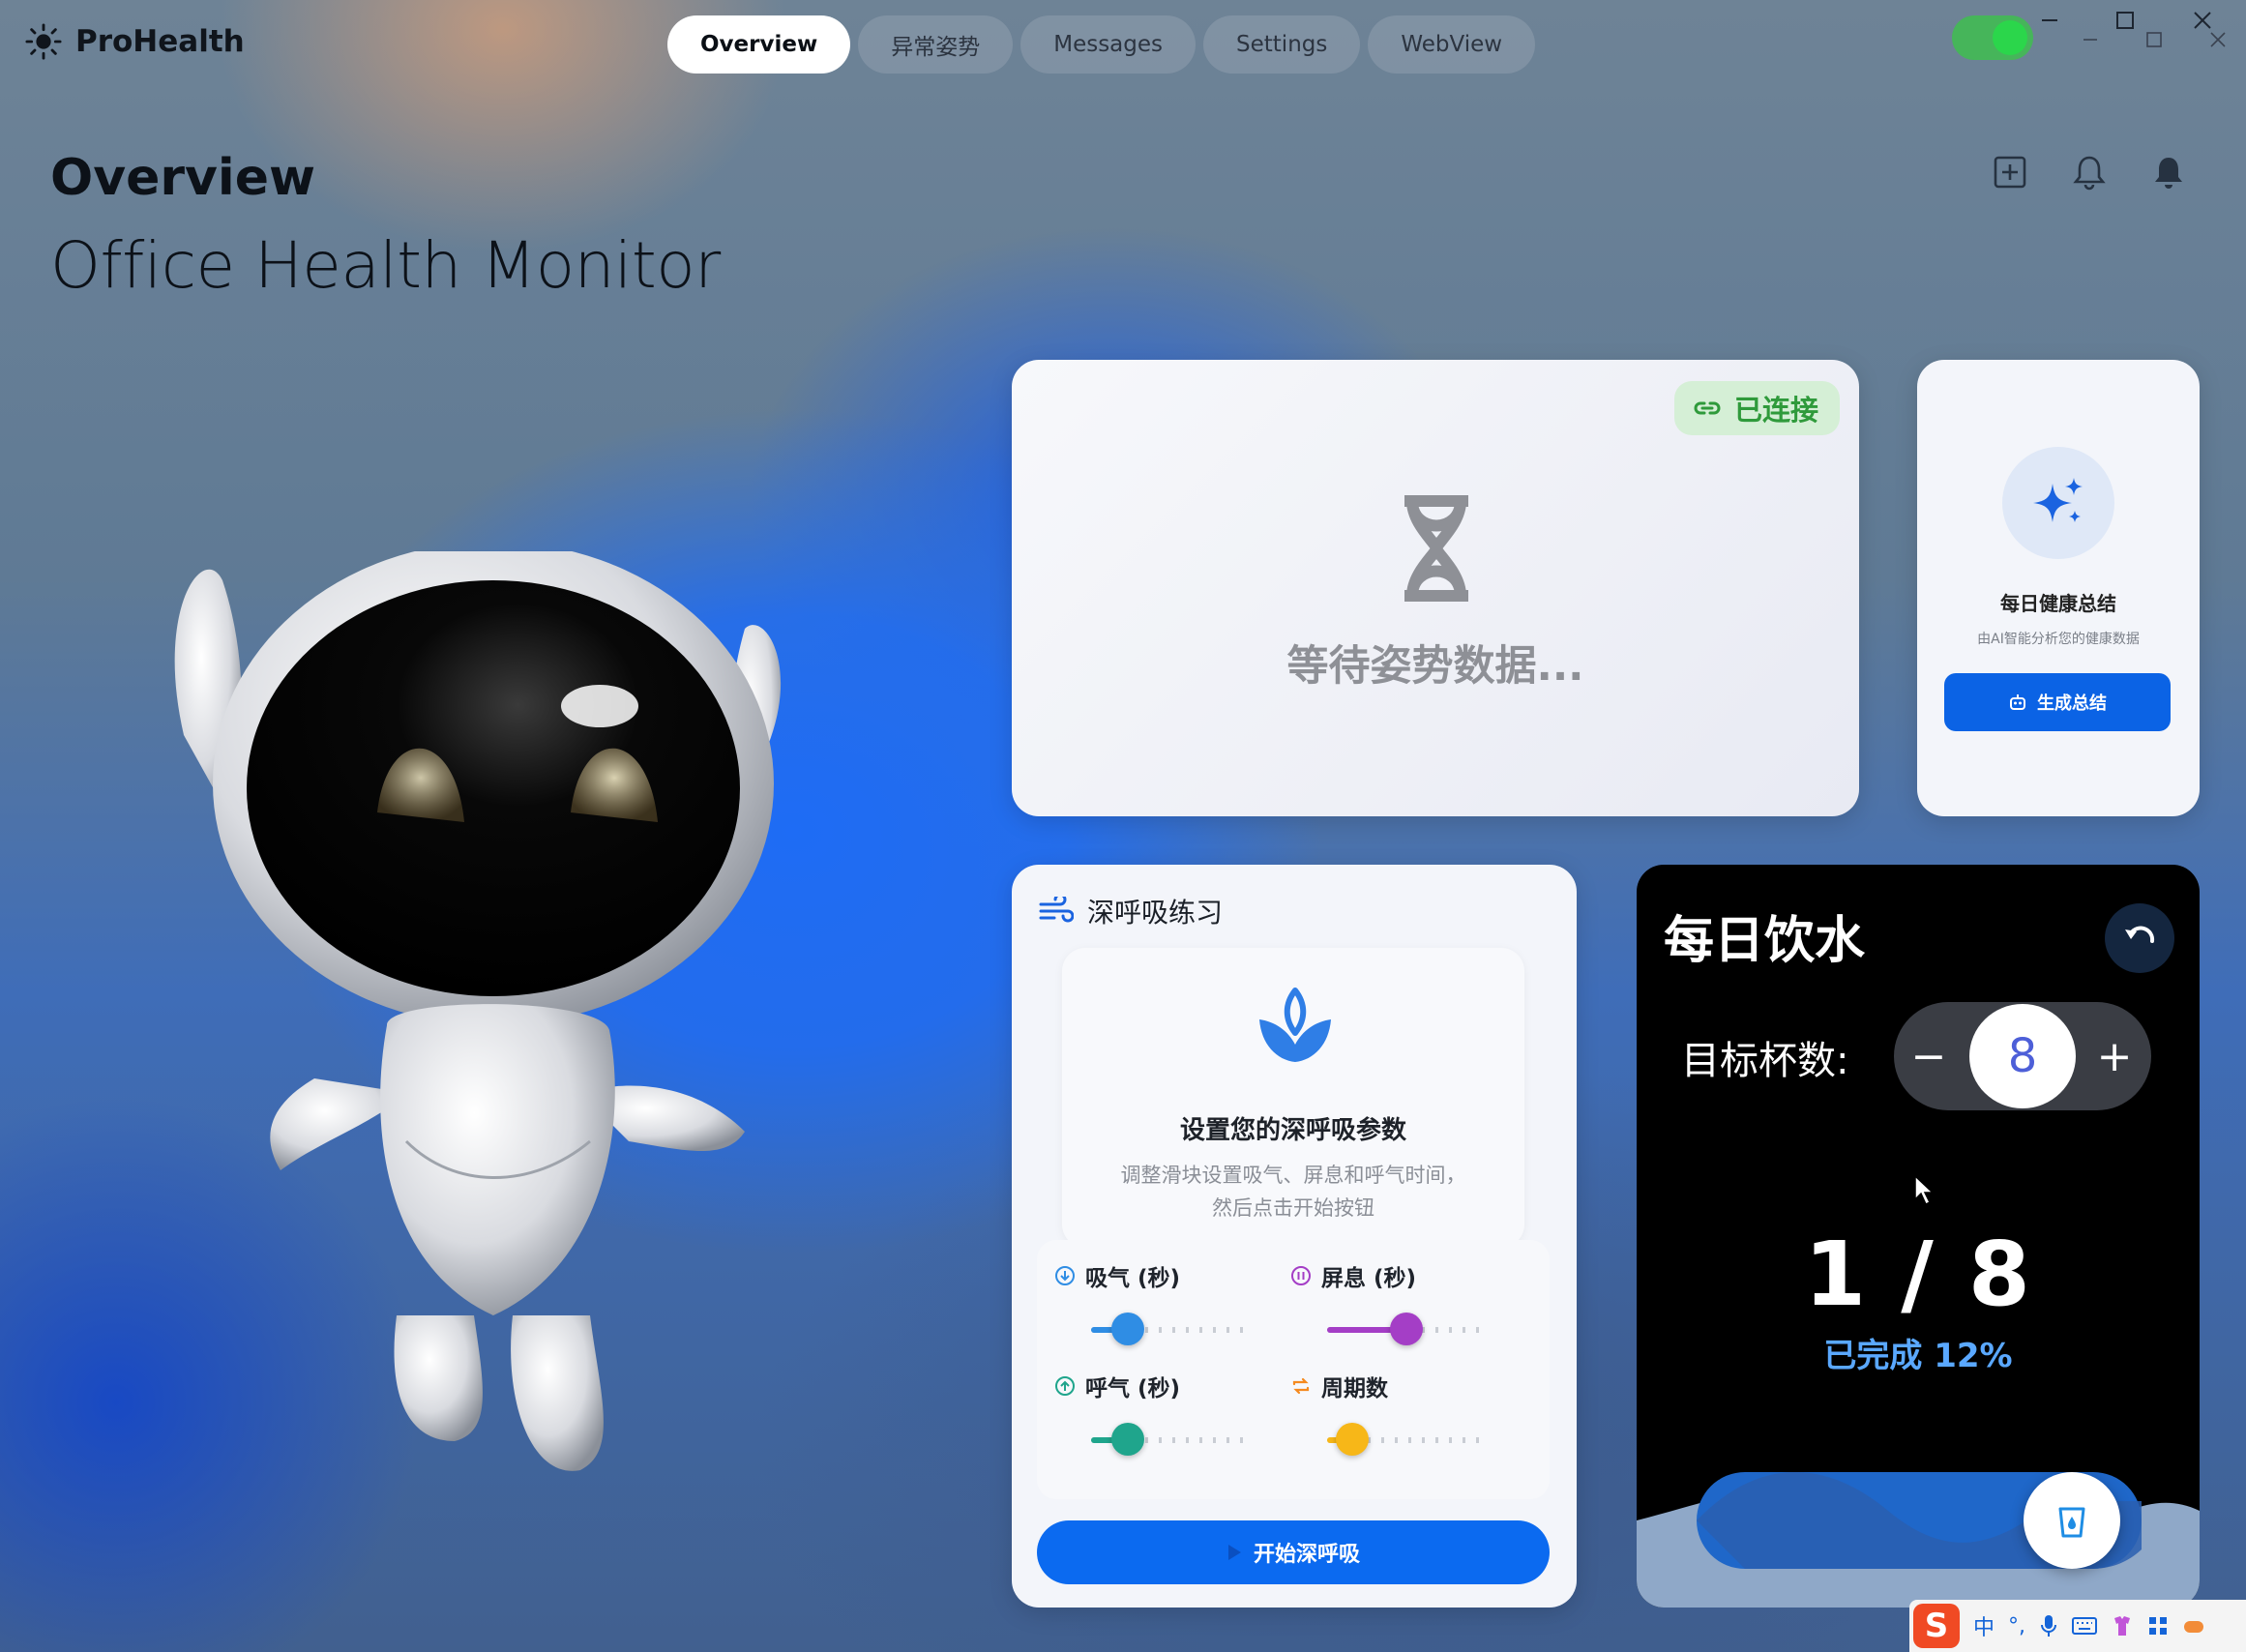 The image size is (2246, 1652). I want to click on repeat-icon, so click(1301, 1386).